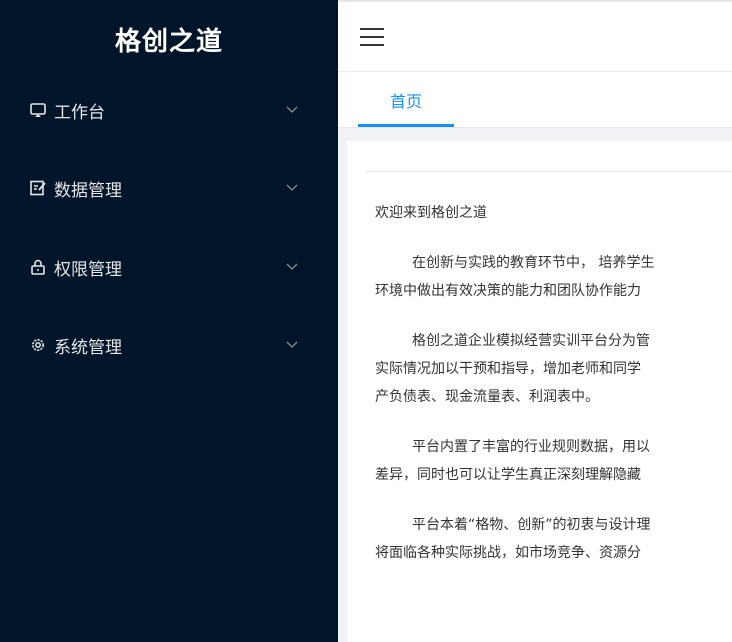 This screenshot has width=732, height=642. Describe the element at coordinates (508, 369) in the screenshot. I see `paragraph-line: 实际情况加以干预和指导，增加老师和同学` at that location.